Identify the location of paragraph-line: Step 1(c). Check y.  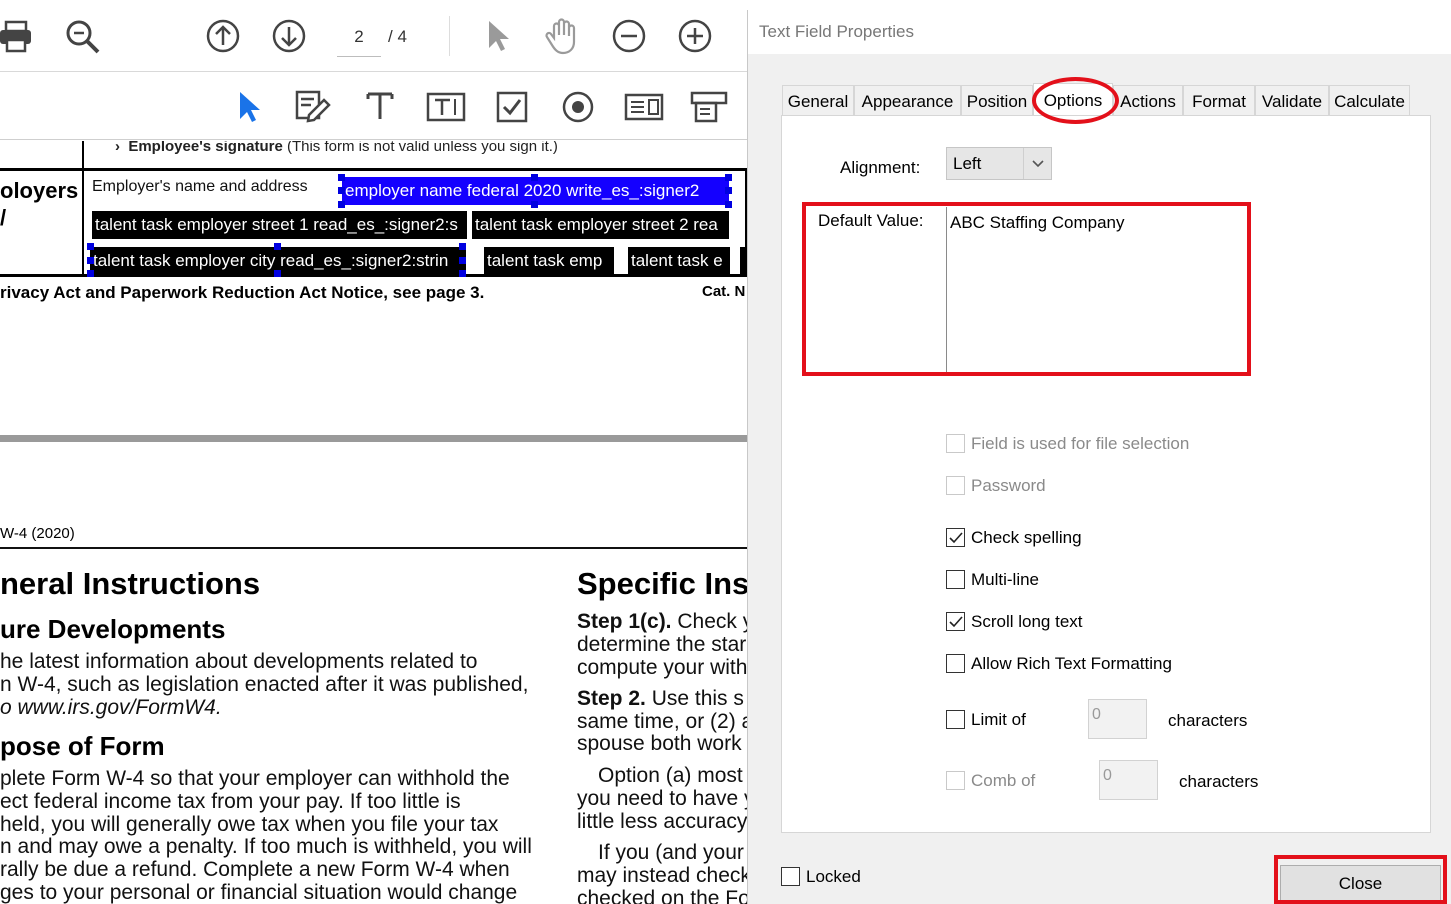
(662, 622).